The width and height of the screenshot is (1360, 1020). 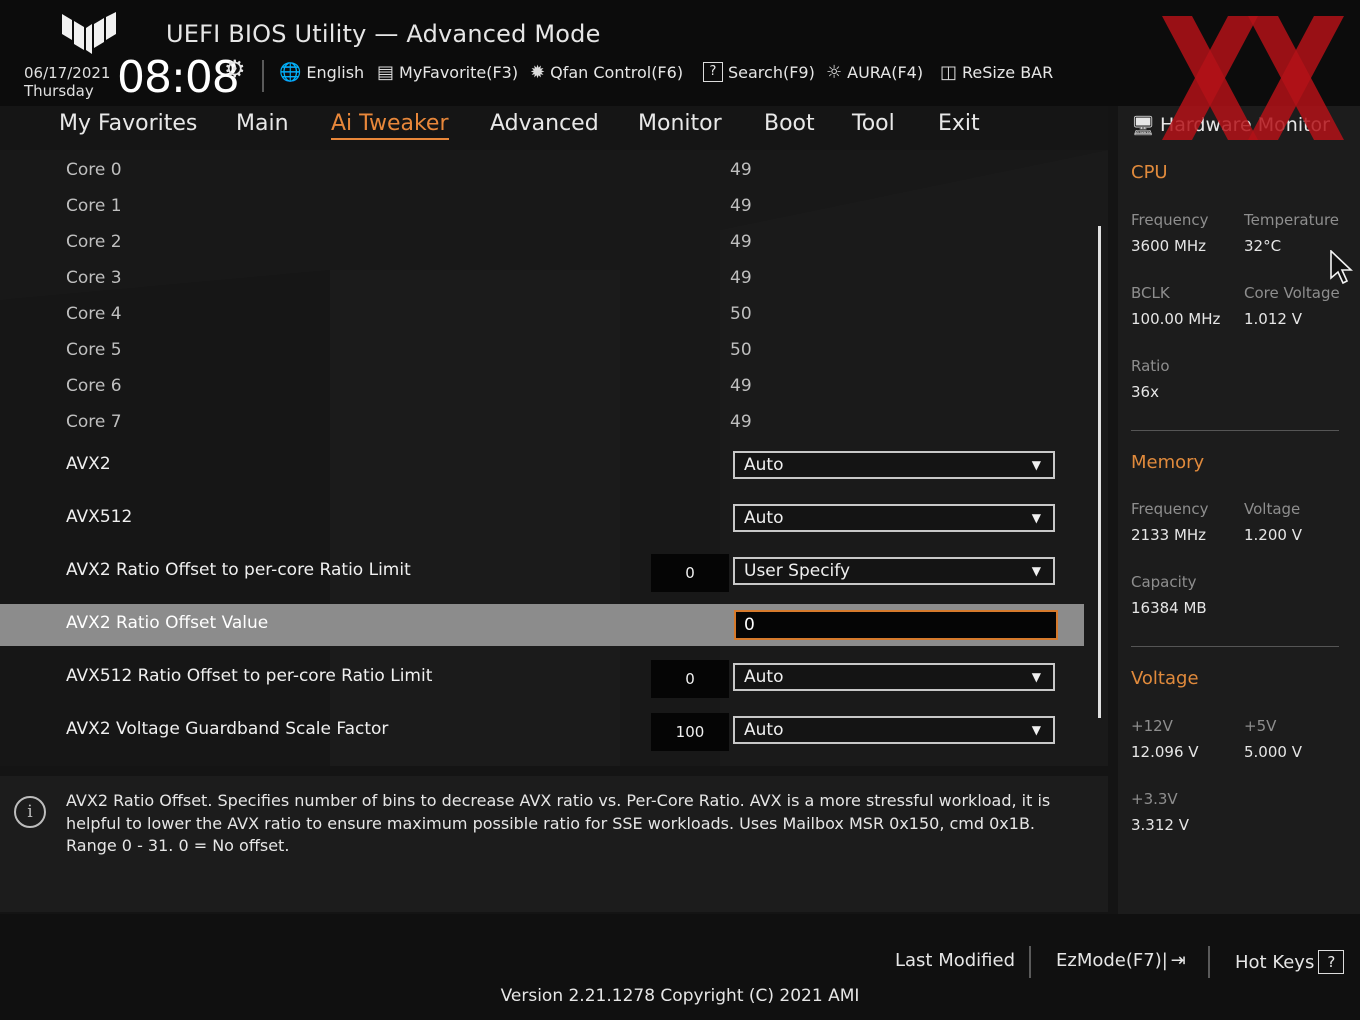 What do you see at coordinates (959, 123) in the screenshot?
I see `tab-exit: Exit` at bounding box center [959, 123].